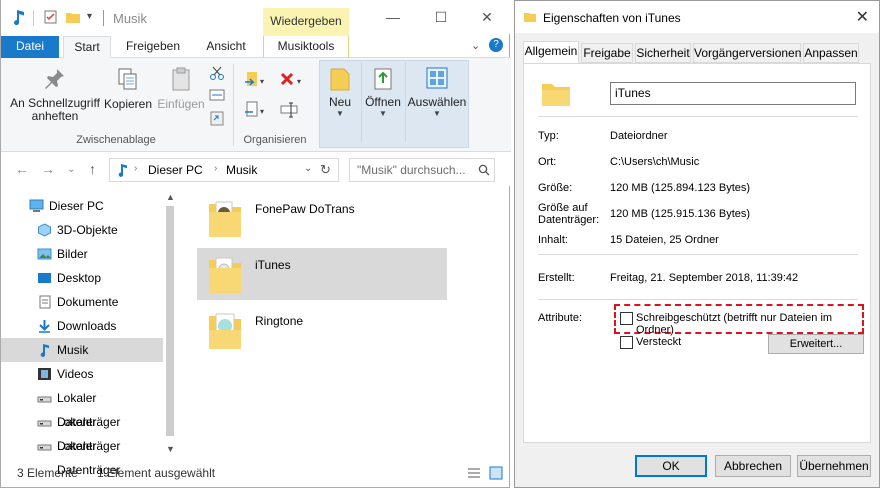 This screenshot has height=491, width=880. I want to click on dialog-close-icon: ✕, so click(862, 17).